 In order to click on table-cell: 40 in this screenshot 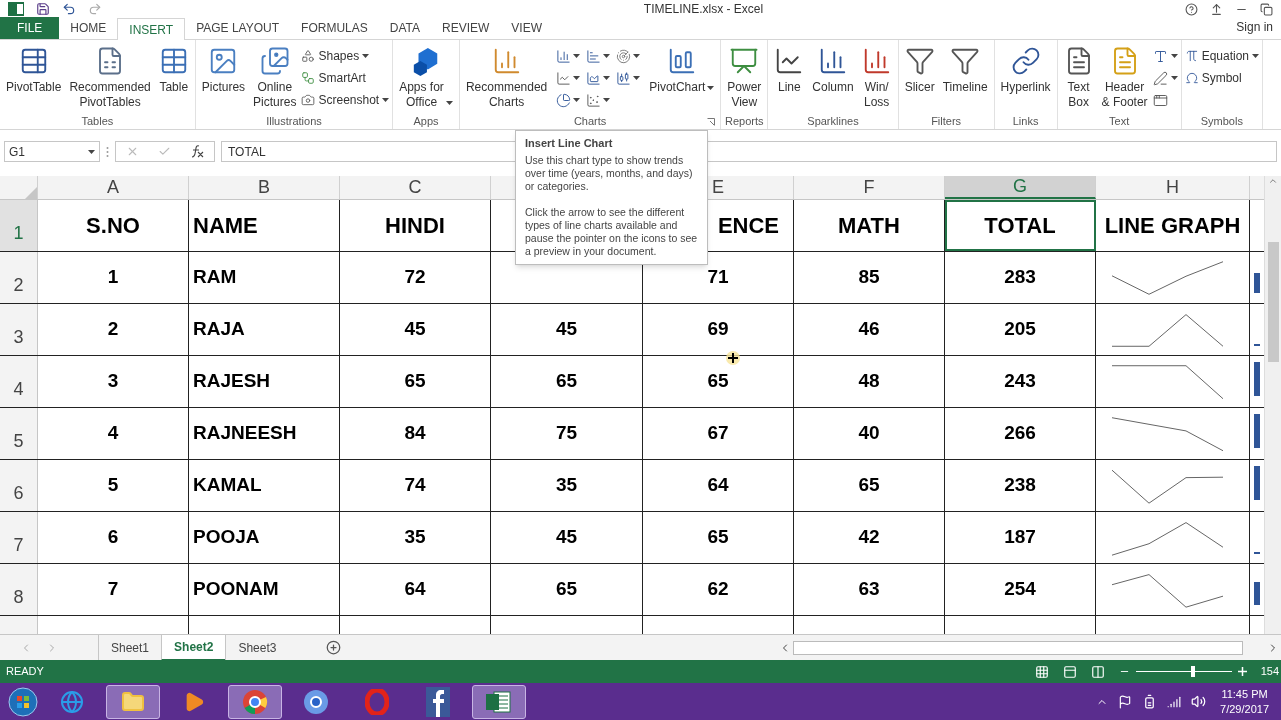, I will do `click(869, 433)`.